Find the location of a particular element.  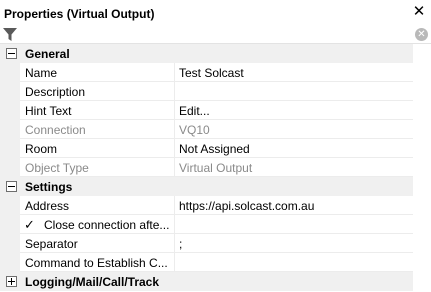

property-row-address: Address https://api.solcast.com.au is located at coordinates (215, 205).